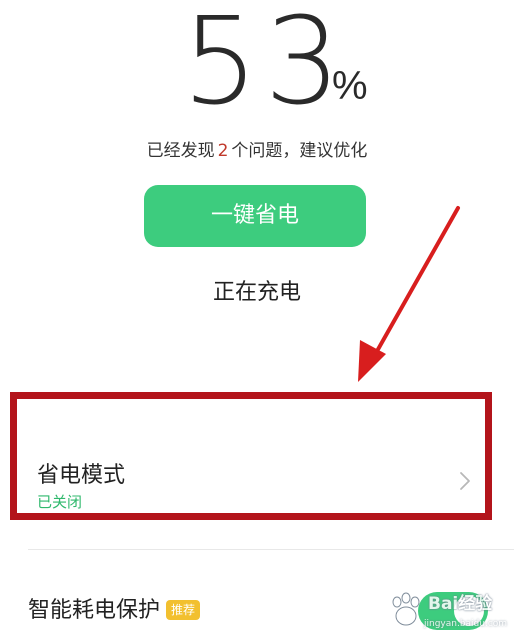  Describe the element at coordinates (223, 151) in the screenshot. I see `issues-count: 2` at that location.